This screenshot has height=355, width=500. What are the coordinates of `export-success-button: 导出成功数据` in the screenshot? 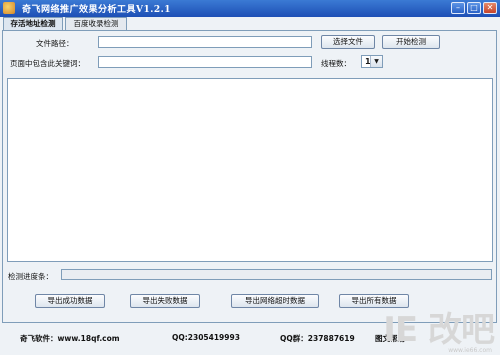 It's located at (70, 301).